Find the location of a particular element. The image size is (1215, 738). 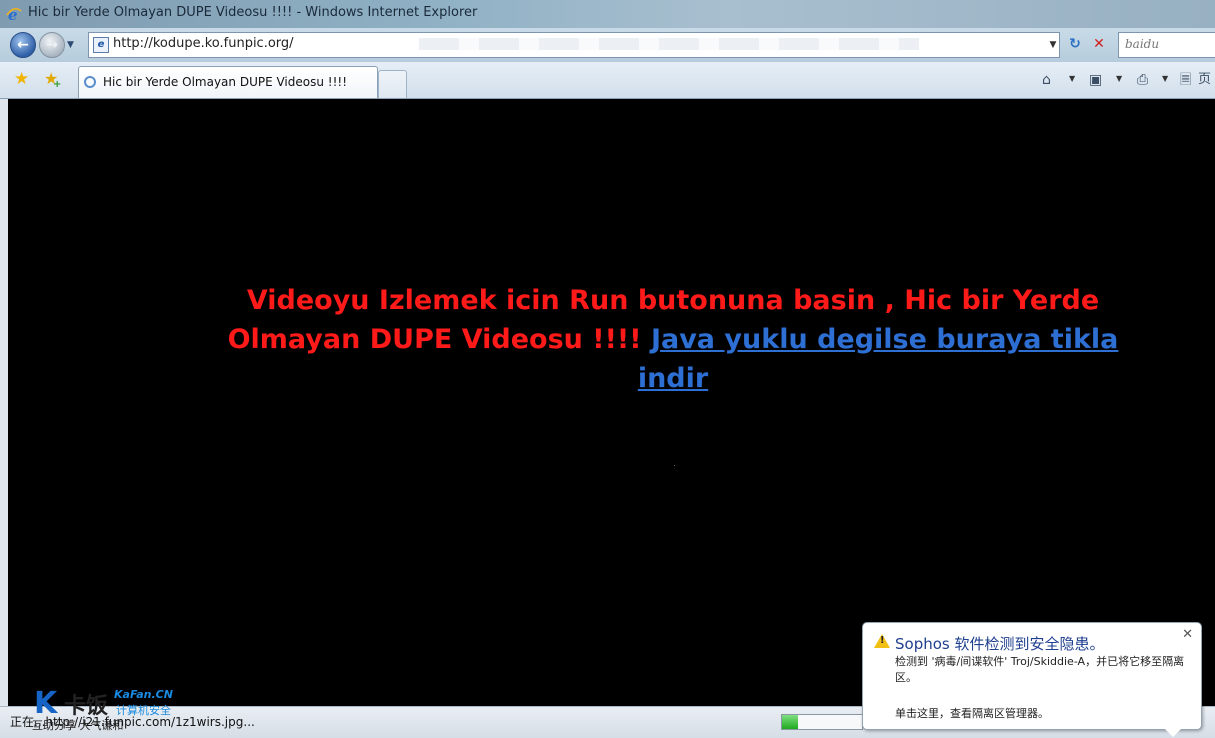

favorites-star-icon: ★ is located at coordinates (21, 79).